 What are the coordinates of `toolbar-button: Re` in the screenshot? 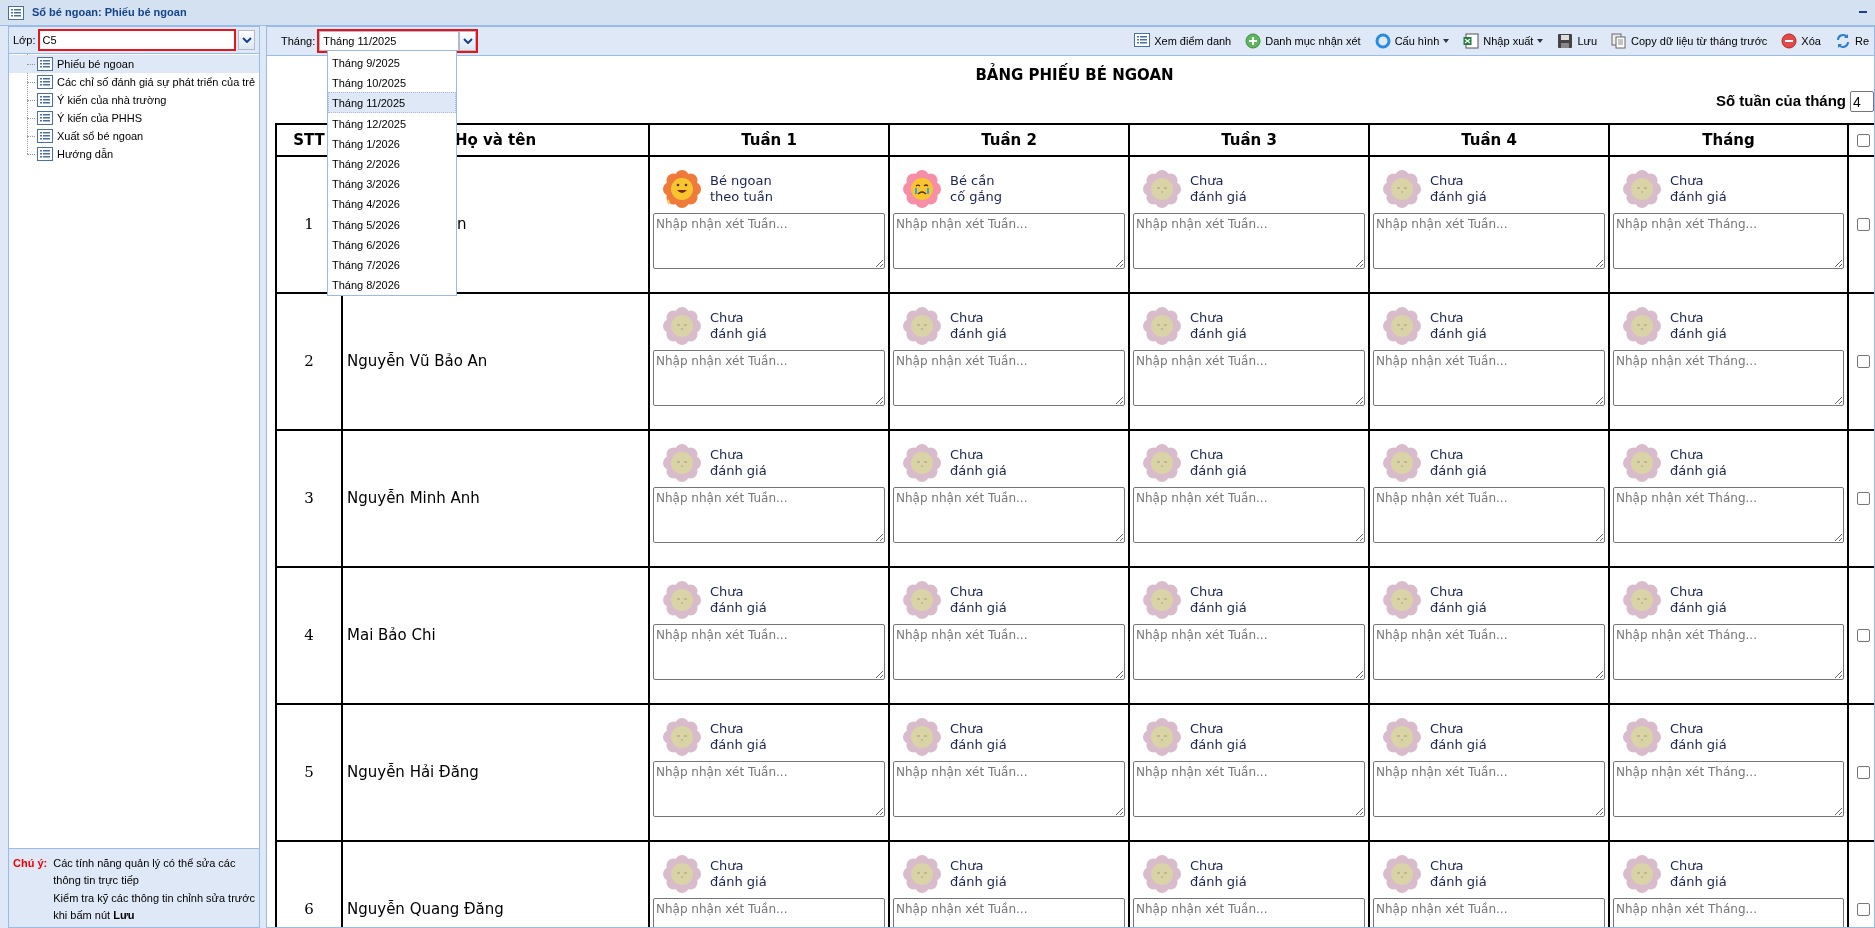 It's located at (1851, 41).